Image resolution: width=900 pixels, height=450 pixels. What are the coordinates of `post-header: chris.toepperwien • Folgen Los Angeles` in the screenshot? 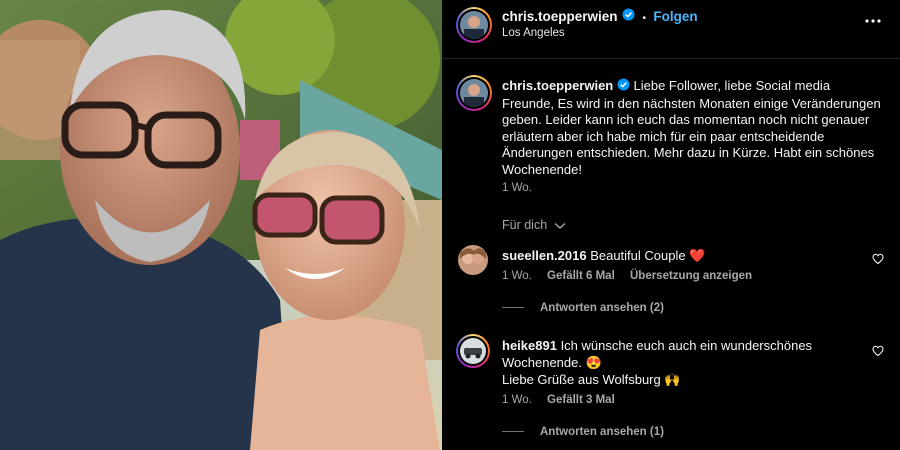 It's located at (671, 29).